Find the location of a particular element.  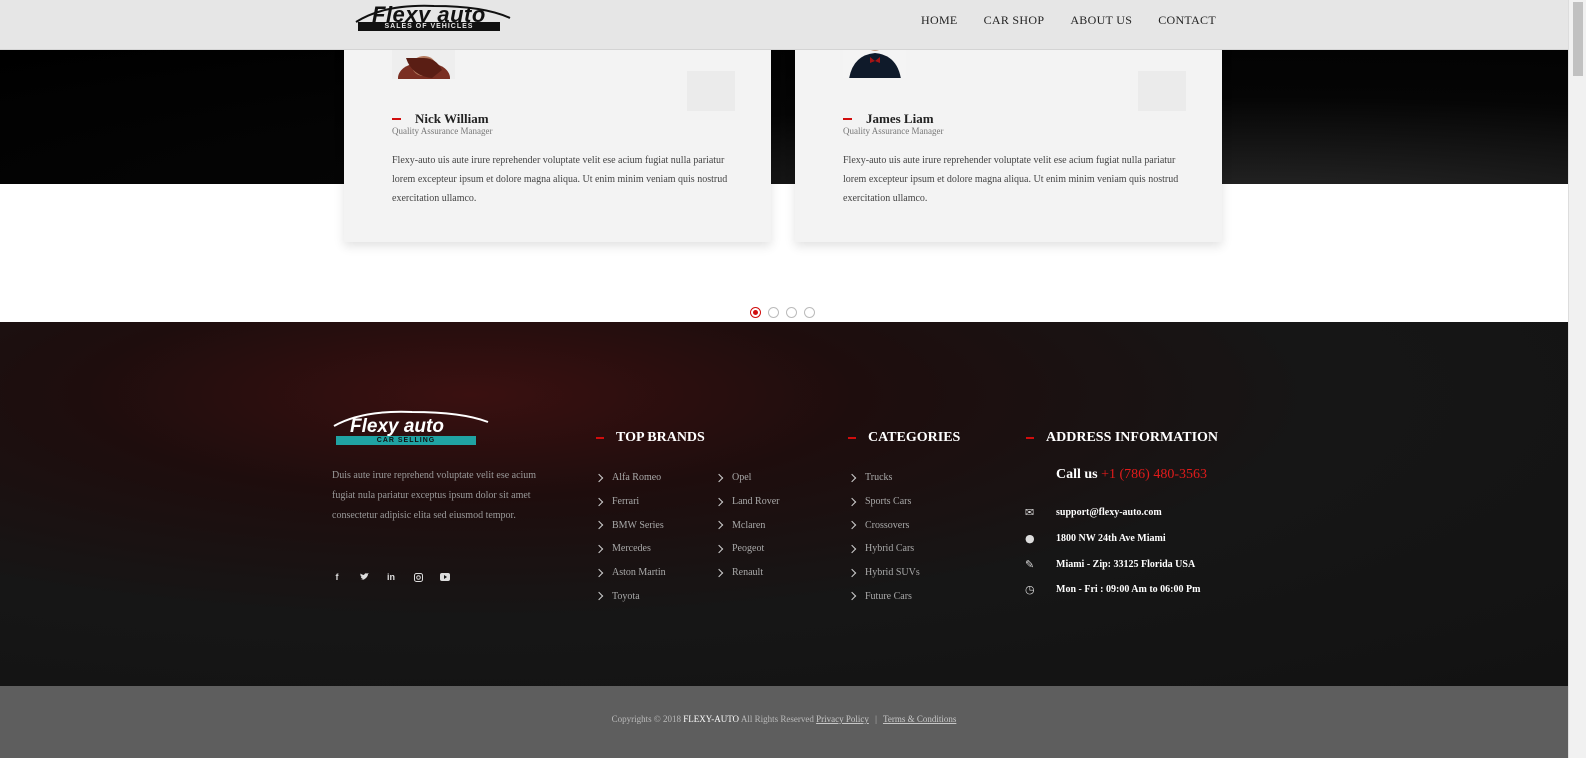

testimonial-name: James Liam is located at coordinates (900, 118).